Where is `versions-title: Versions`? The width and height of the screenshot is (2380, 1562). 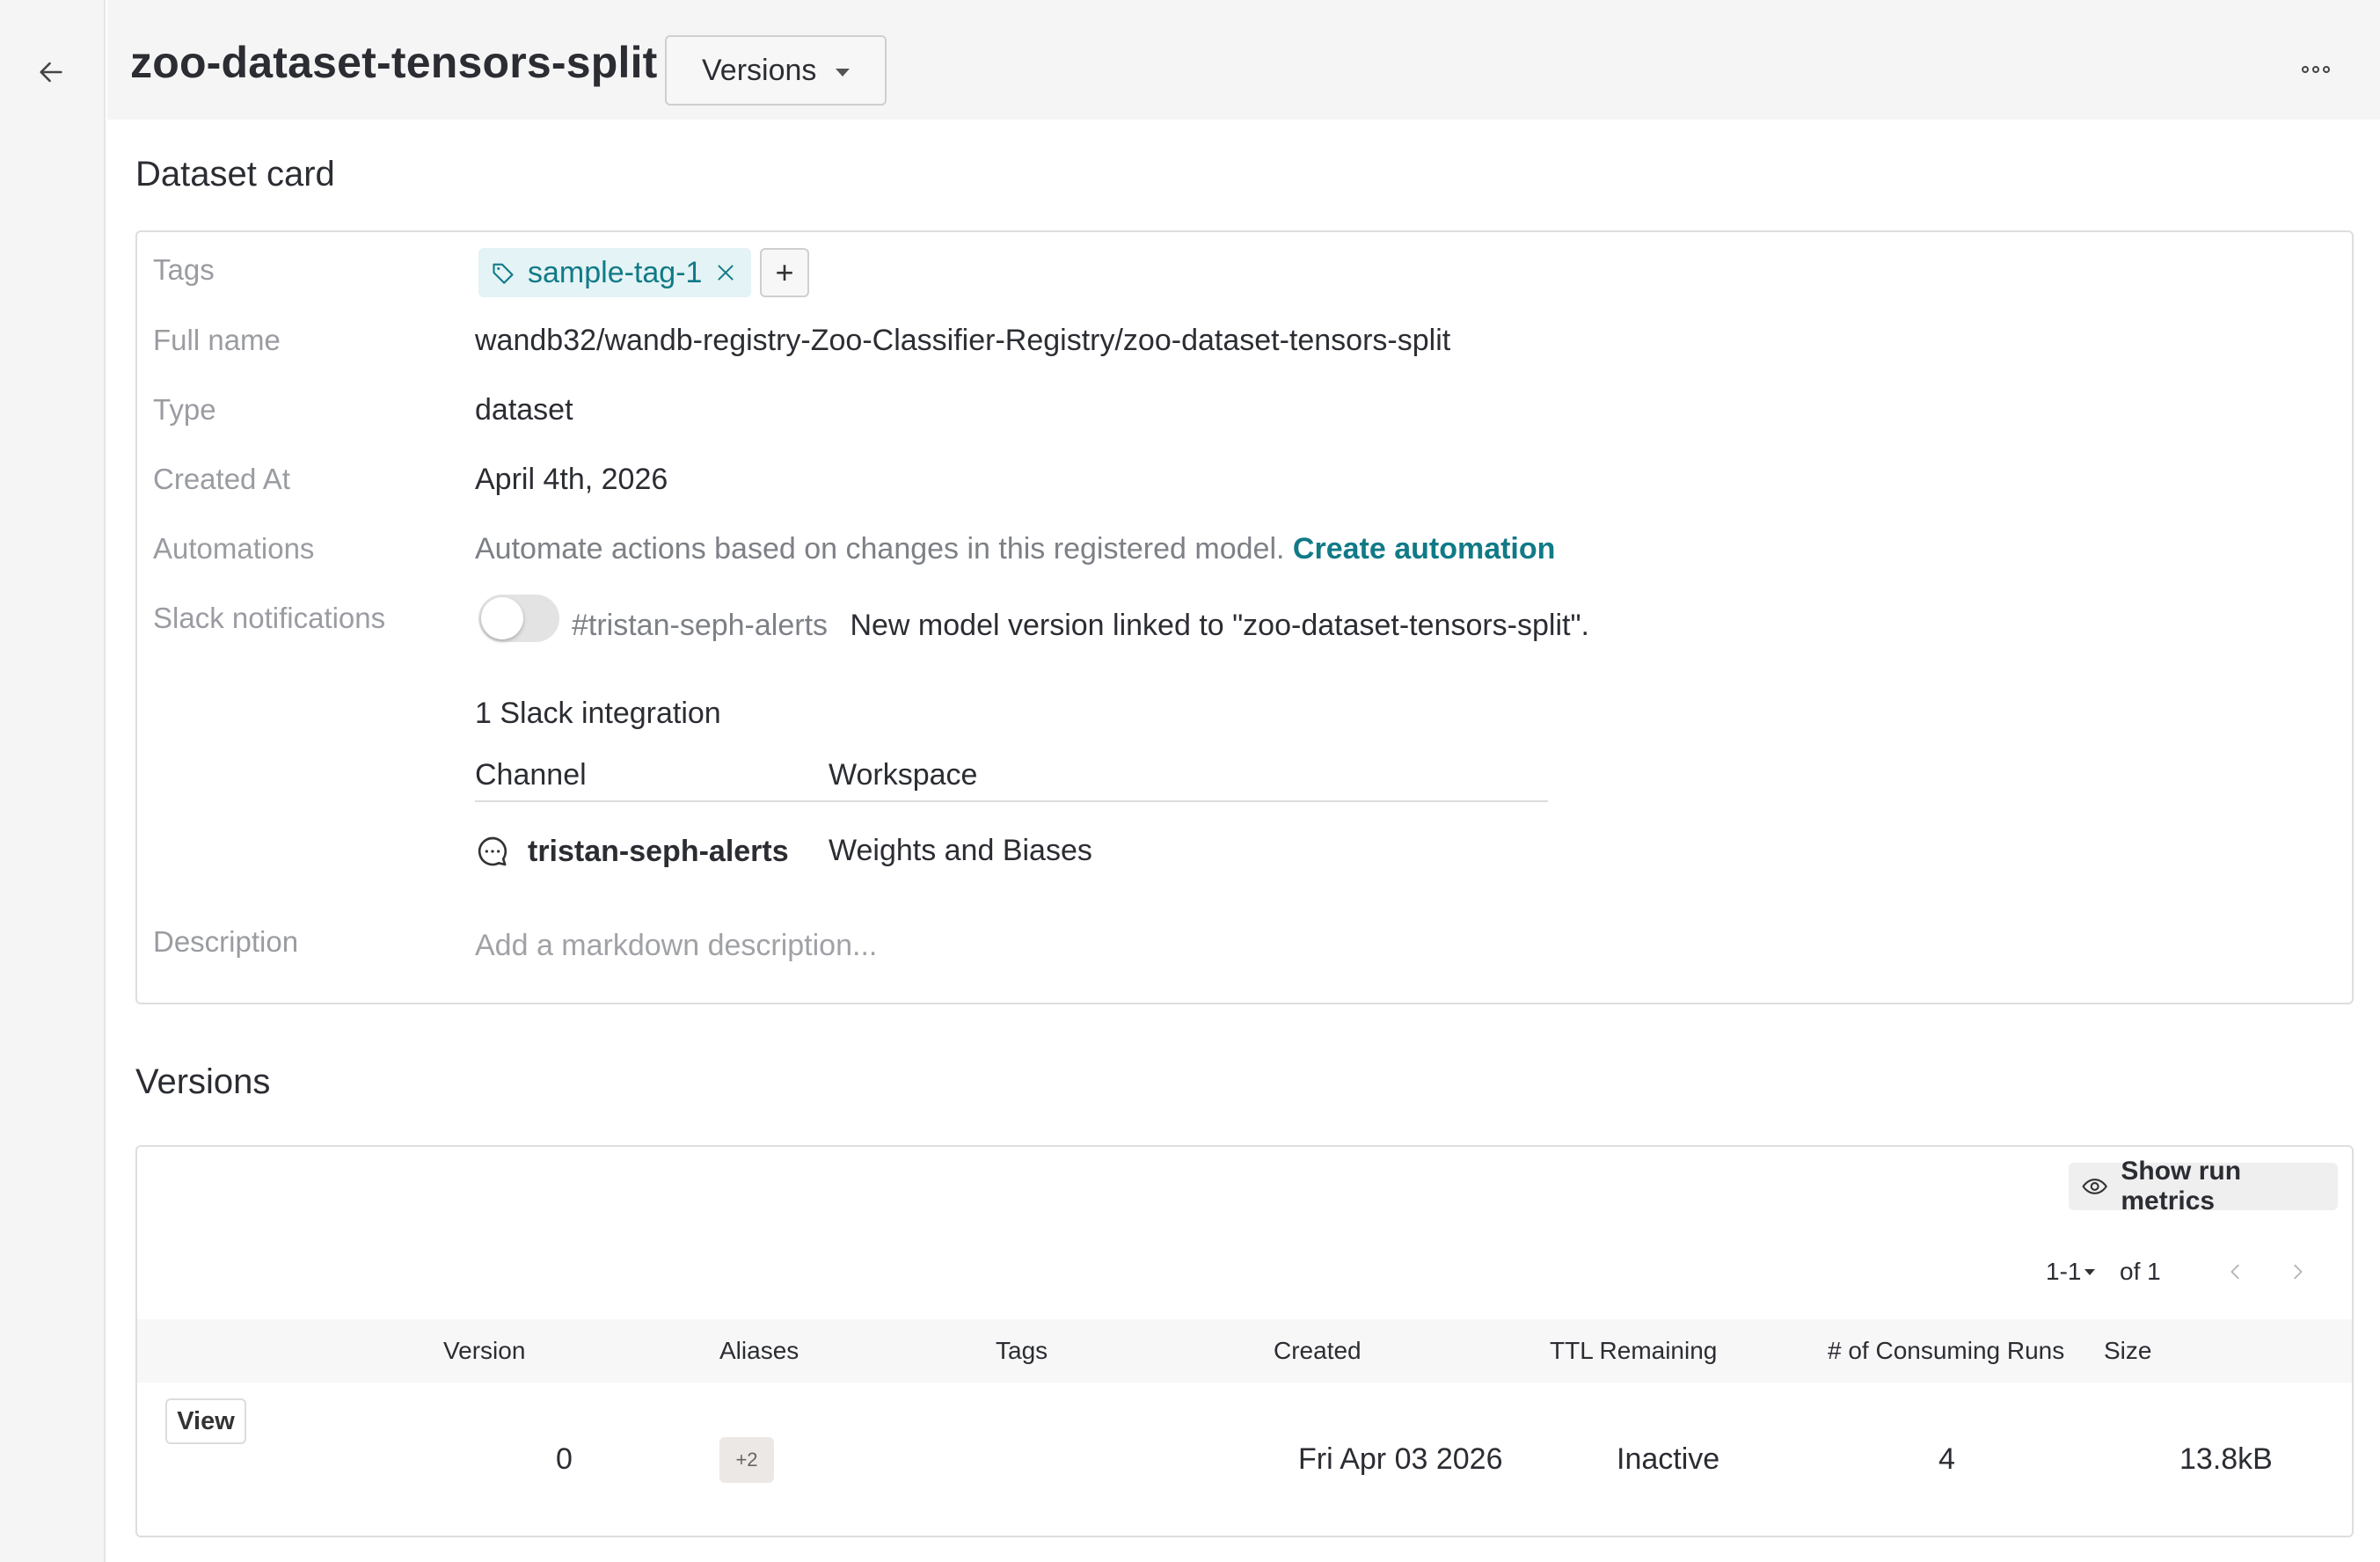 versions-title: Versions is located at coordinates (203, 1081).